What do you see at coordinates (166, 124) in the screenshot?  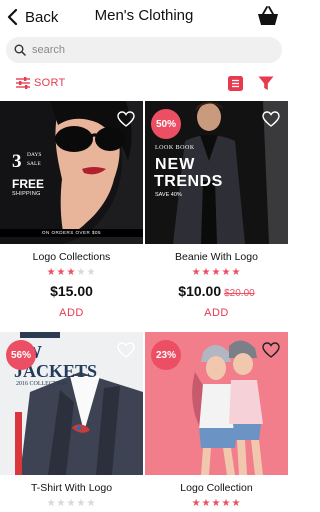 I see `discount-badge: 50%` at bounding box center [166, 124].